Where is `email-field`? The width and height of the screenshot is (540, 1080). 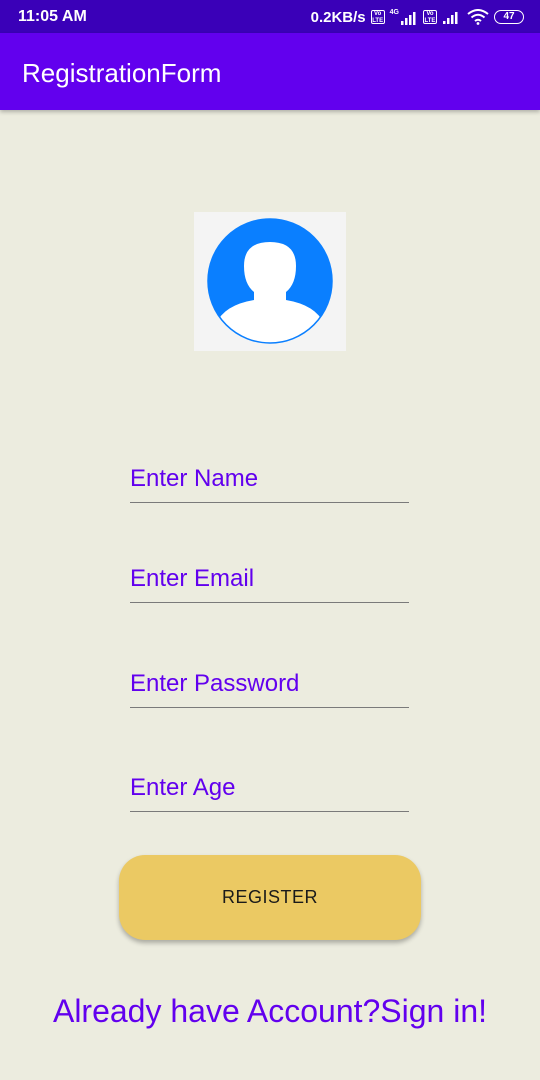 email-field is located at coordinates (269, 582).